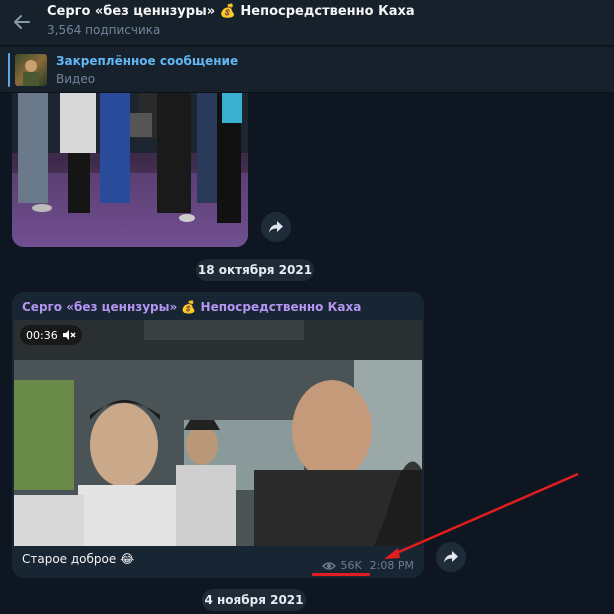  I want to click on back-button, so click(22, 22).